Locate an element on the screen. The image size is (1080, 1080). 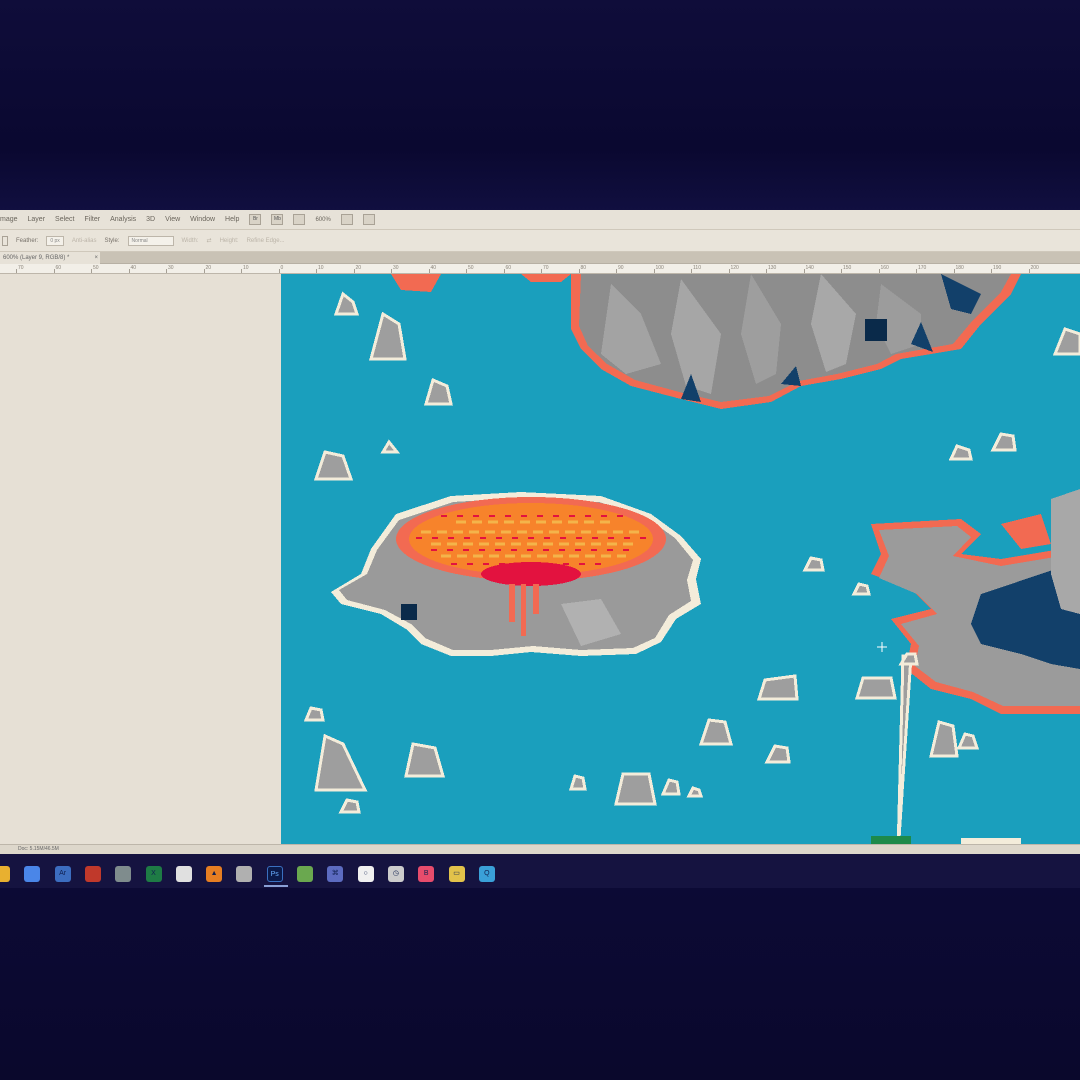
ruler-tick-label: 60 is located at coordinates (58, 268).